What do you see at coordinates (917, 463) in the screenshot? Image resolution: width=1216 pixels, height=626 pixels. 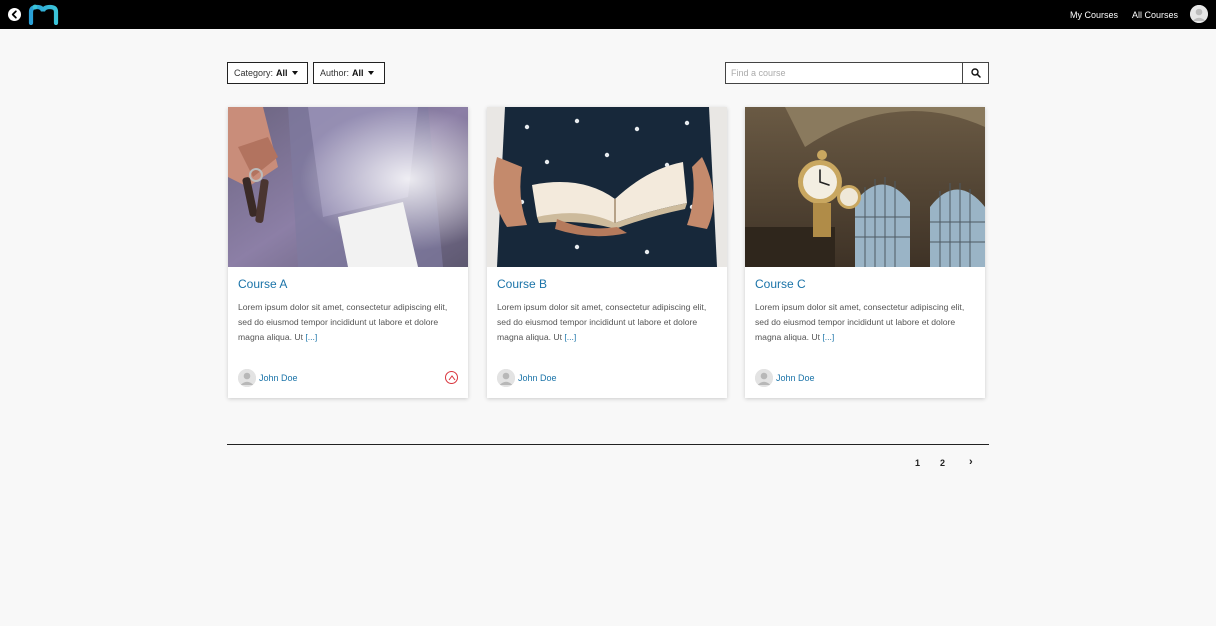 I see `page-1-link: 1` at bounding box center [917, 463].